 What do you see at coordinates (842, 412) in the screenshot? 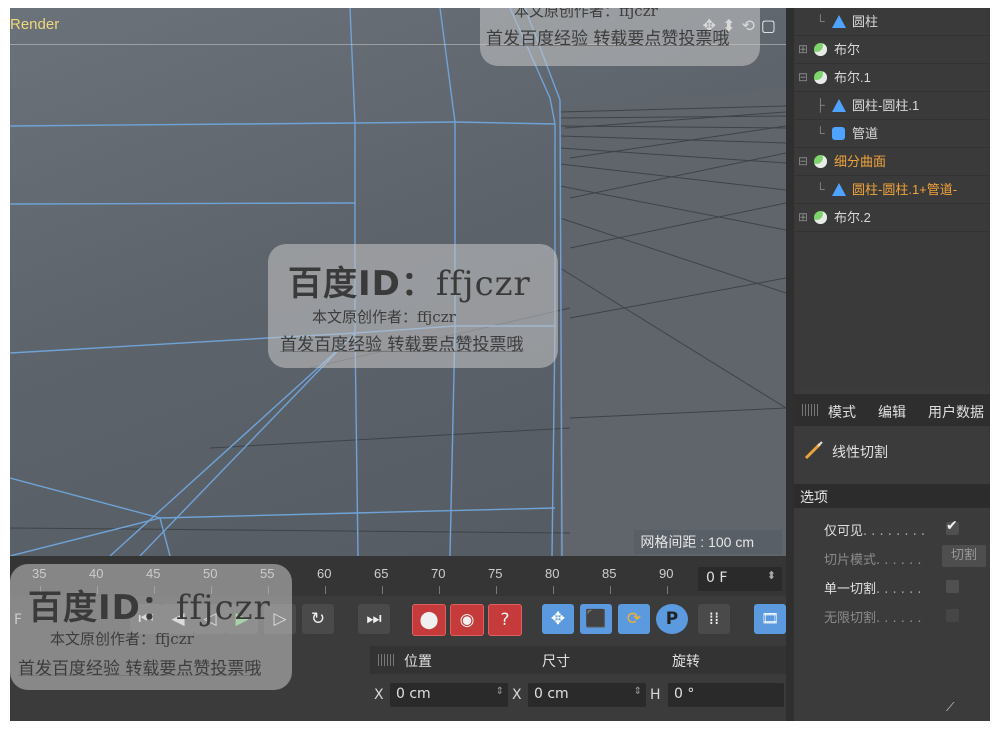
I see `tab-mode: 模式` at bounding box center [842, 412].